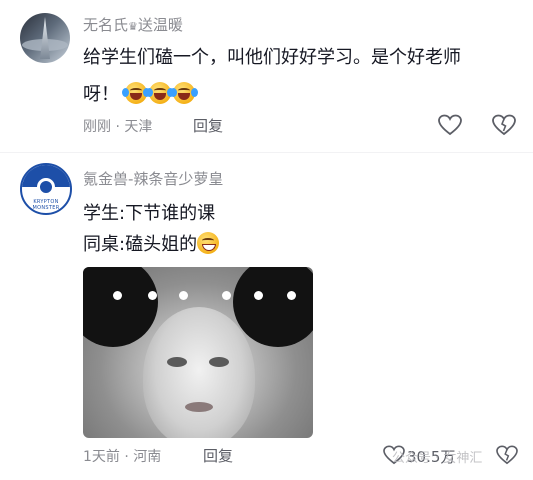 The image size is (533, 480). Describe the element at coordinates (46, 189) in the screenshot. I see `avatar: KRYPTON MONSTER` at that location.